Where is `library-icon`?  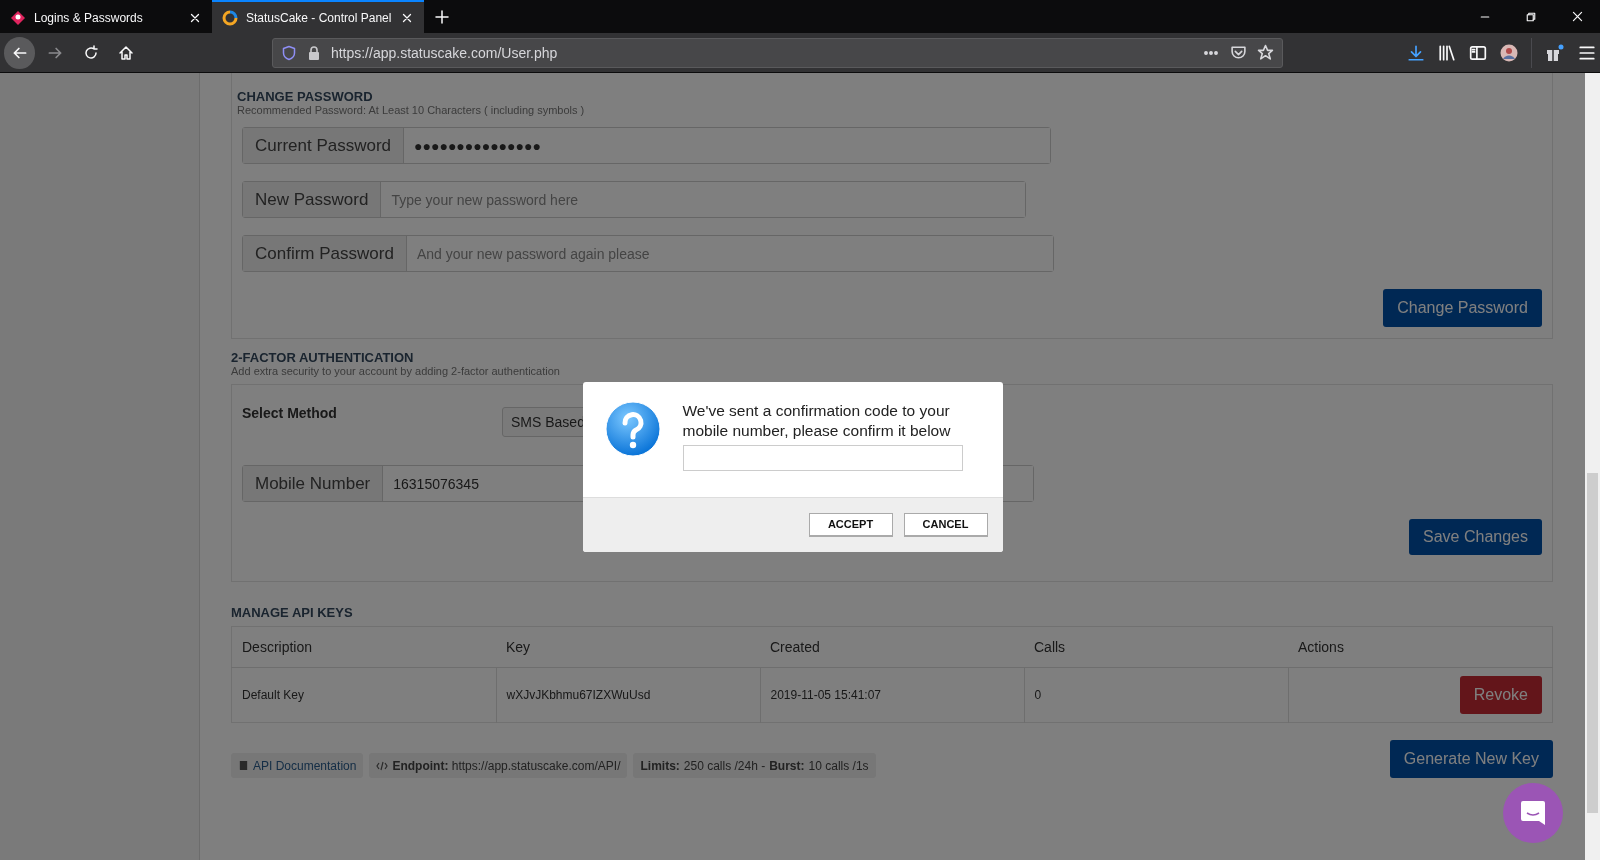
library-icon is located at coordinates (1447, 52).